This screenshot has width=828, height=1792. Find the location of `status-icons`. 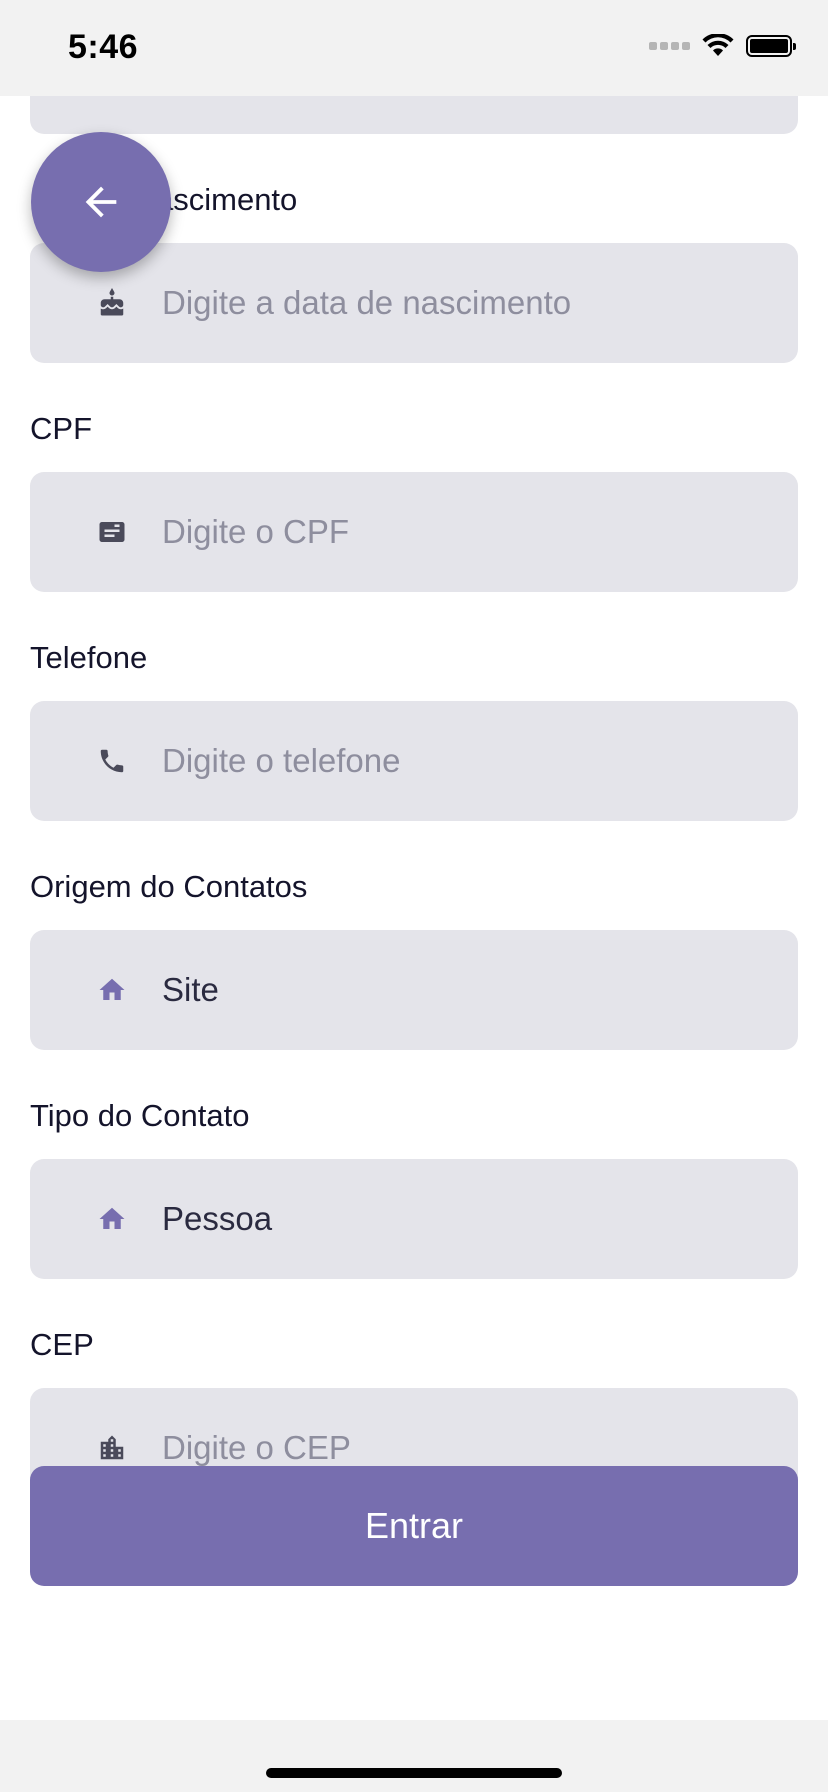

status-icons is located at coordinates (722, 46).